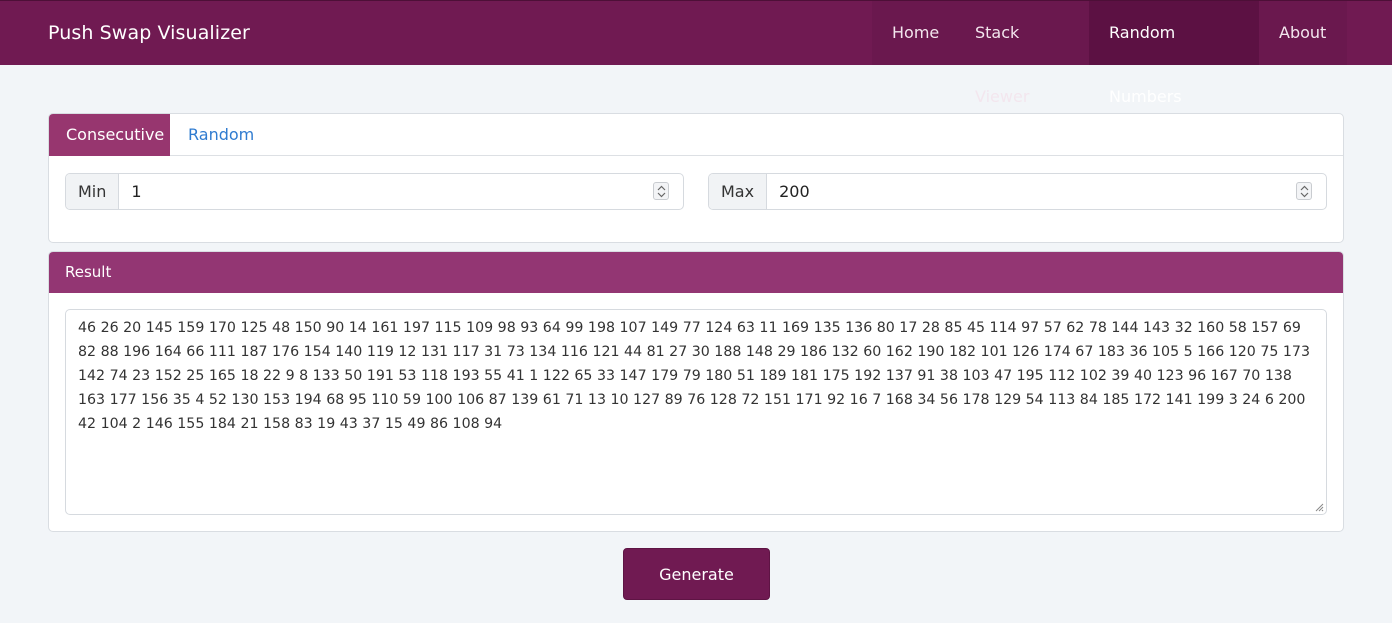 The image size is (1392, 623). I want to click on brand-title: Push Swap Visualizer, so click(149, 33).